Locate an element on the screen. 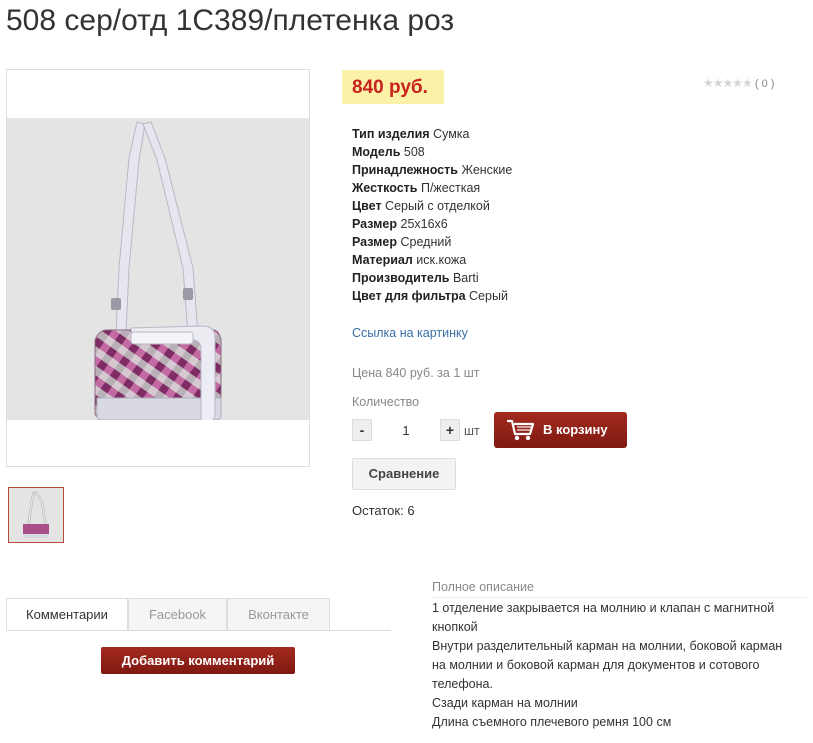 Image resolution: width=813 pixels, height=743 pixels. description-line: Сзади карман на молнии is located at coordinates (505, 703).